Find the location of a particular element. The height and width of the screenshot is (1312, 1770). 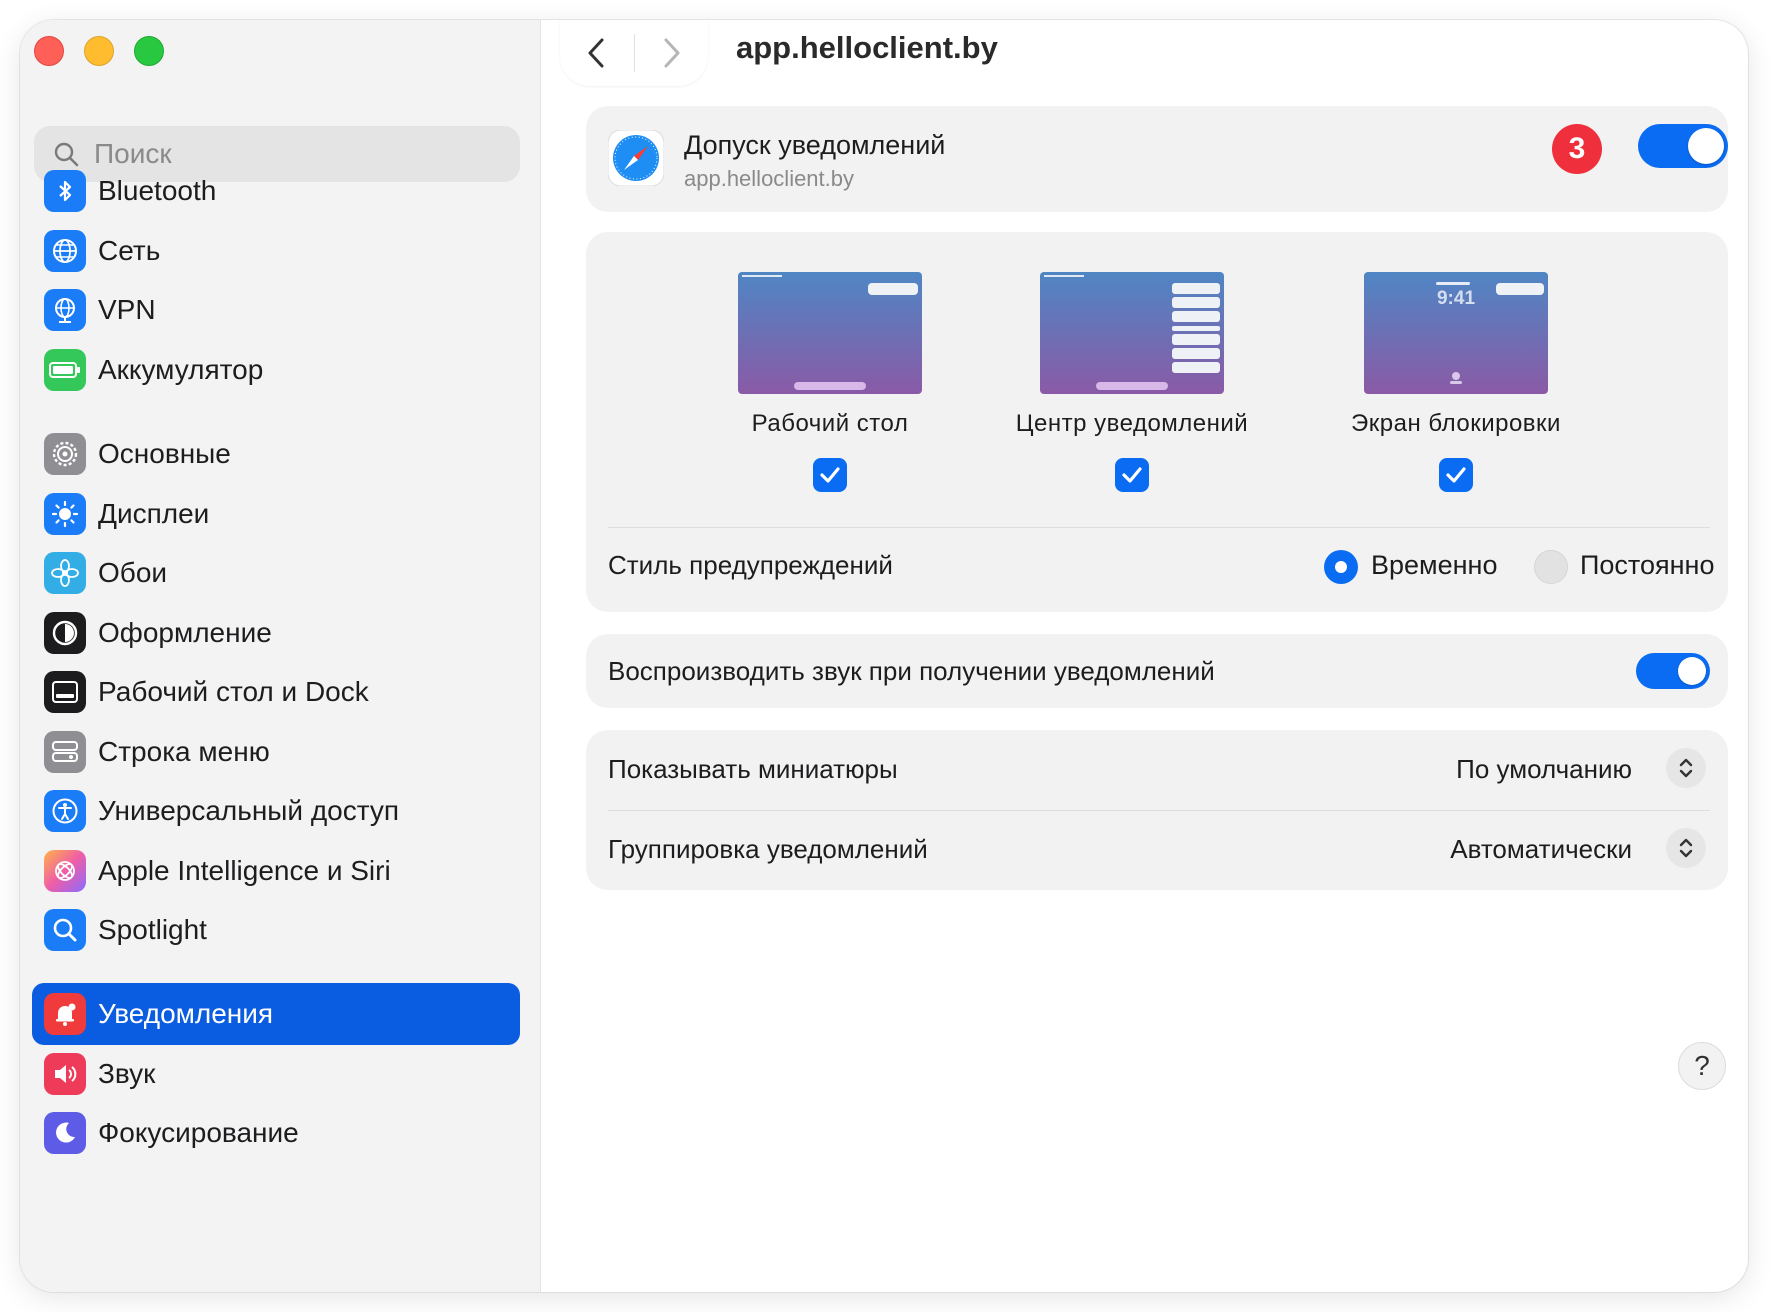

sidebar-item-bluetooth: Bluetooth is located at coordinates (276, 191).